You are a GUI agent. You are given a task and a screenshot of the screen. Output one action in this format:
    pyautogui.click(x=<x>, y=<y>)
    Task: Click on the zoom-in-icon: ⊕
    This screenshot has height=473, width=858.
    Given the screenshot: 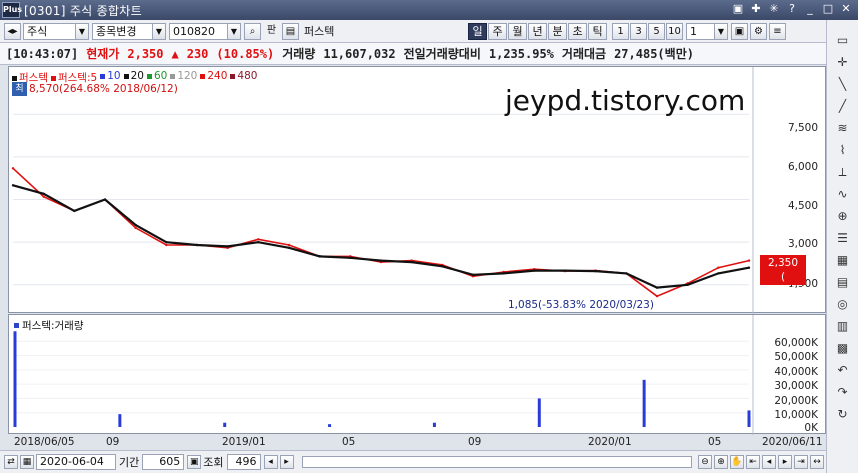 What is the action you would take?
    pyautogui.click(x=721, y=462)
    